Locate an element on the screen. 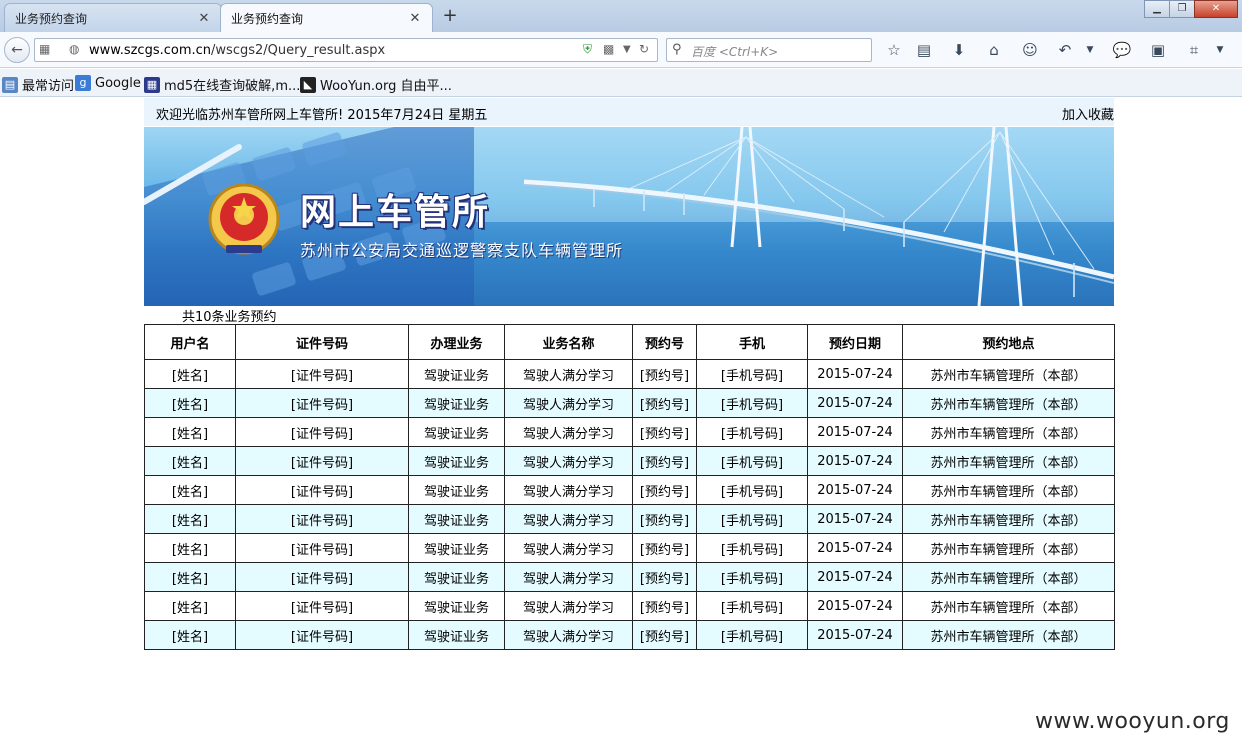 This screenshot has height=734, width=1242. maximize-icon: ❐ is located at coordinates (1182, 9).